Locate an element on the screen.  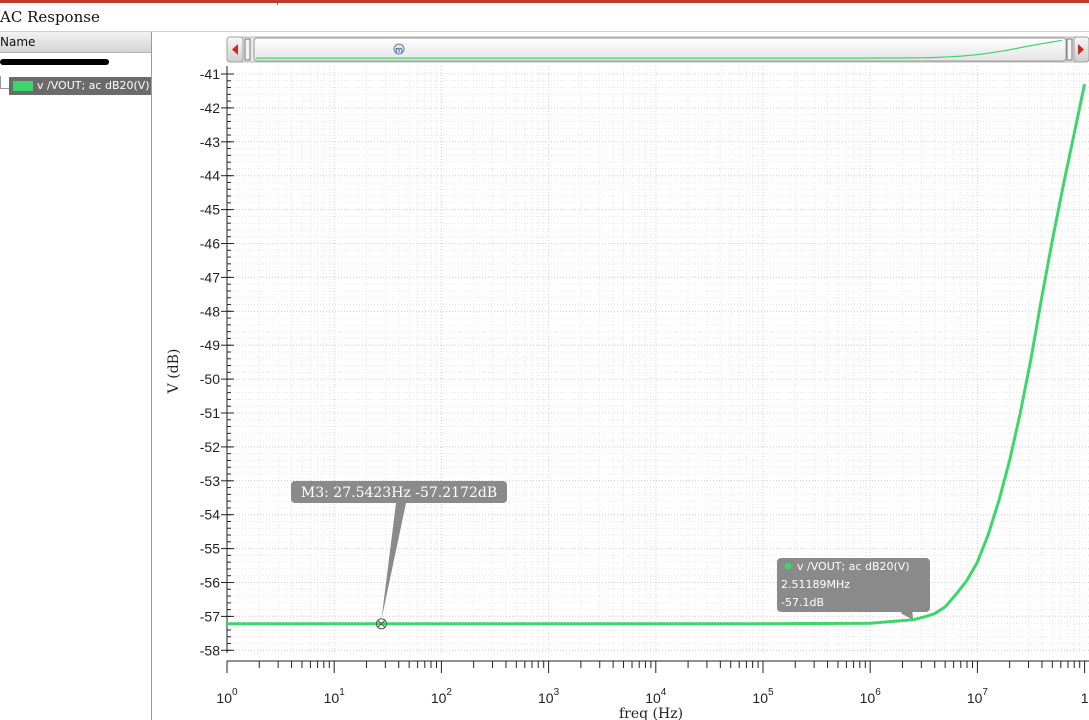
y-tick-label: -49 is located at coordinates (210, 345).